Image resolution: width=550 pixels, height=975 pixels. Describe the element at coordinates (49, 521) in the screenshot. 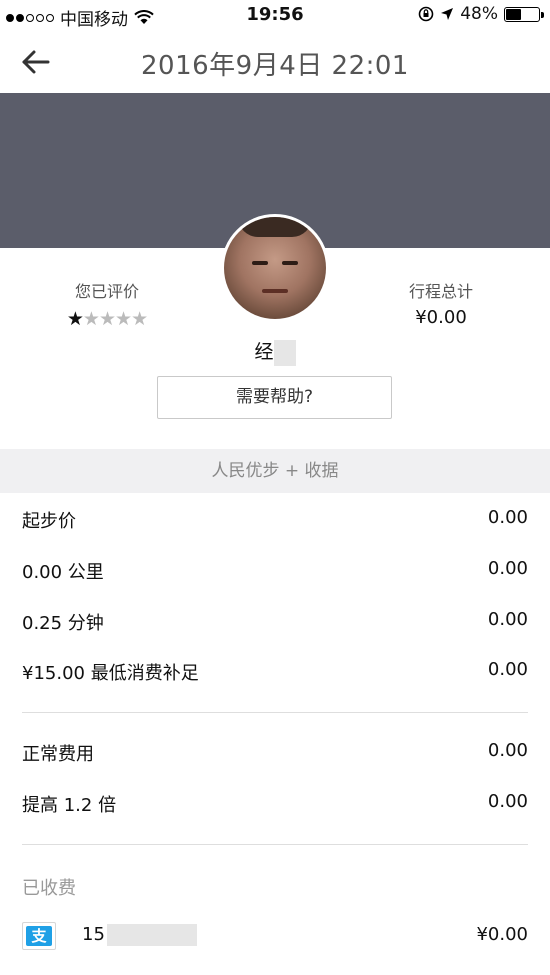

I see `fare-label: 起步价` at that location.